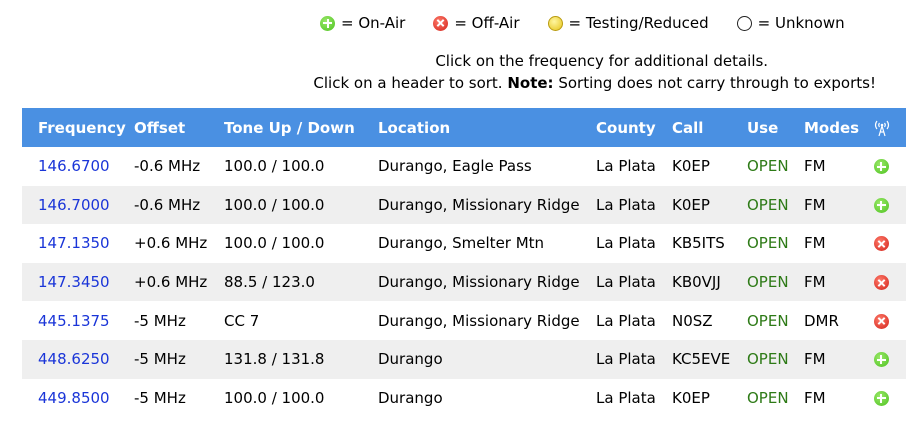  I want to click on cell-tone: 88.5 / 123.0, so click(293, 282).